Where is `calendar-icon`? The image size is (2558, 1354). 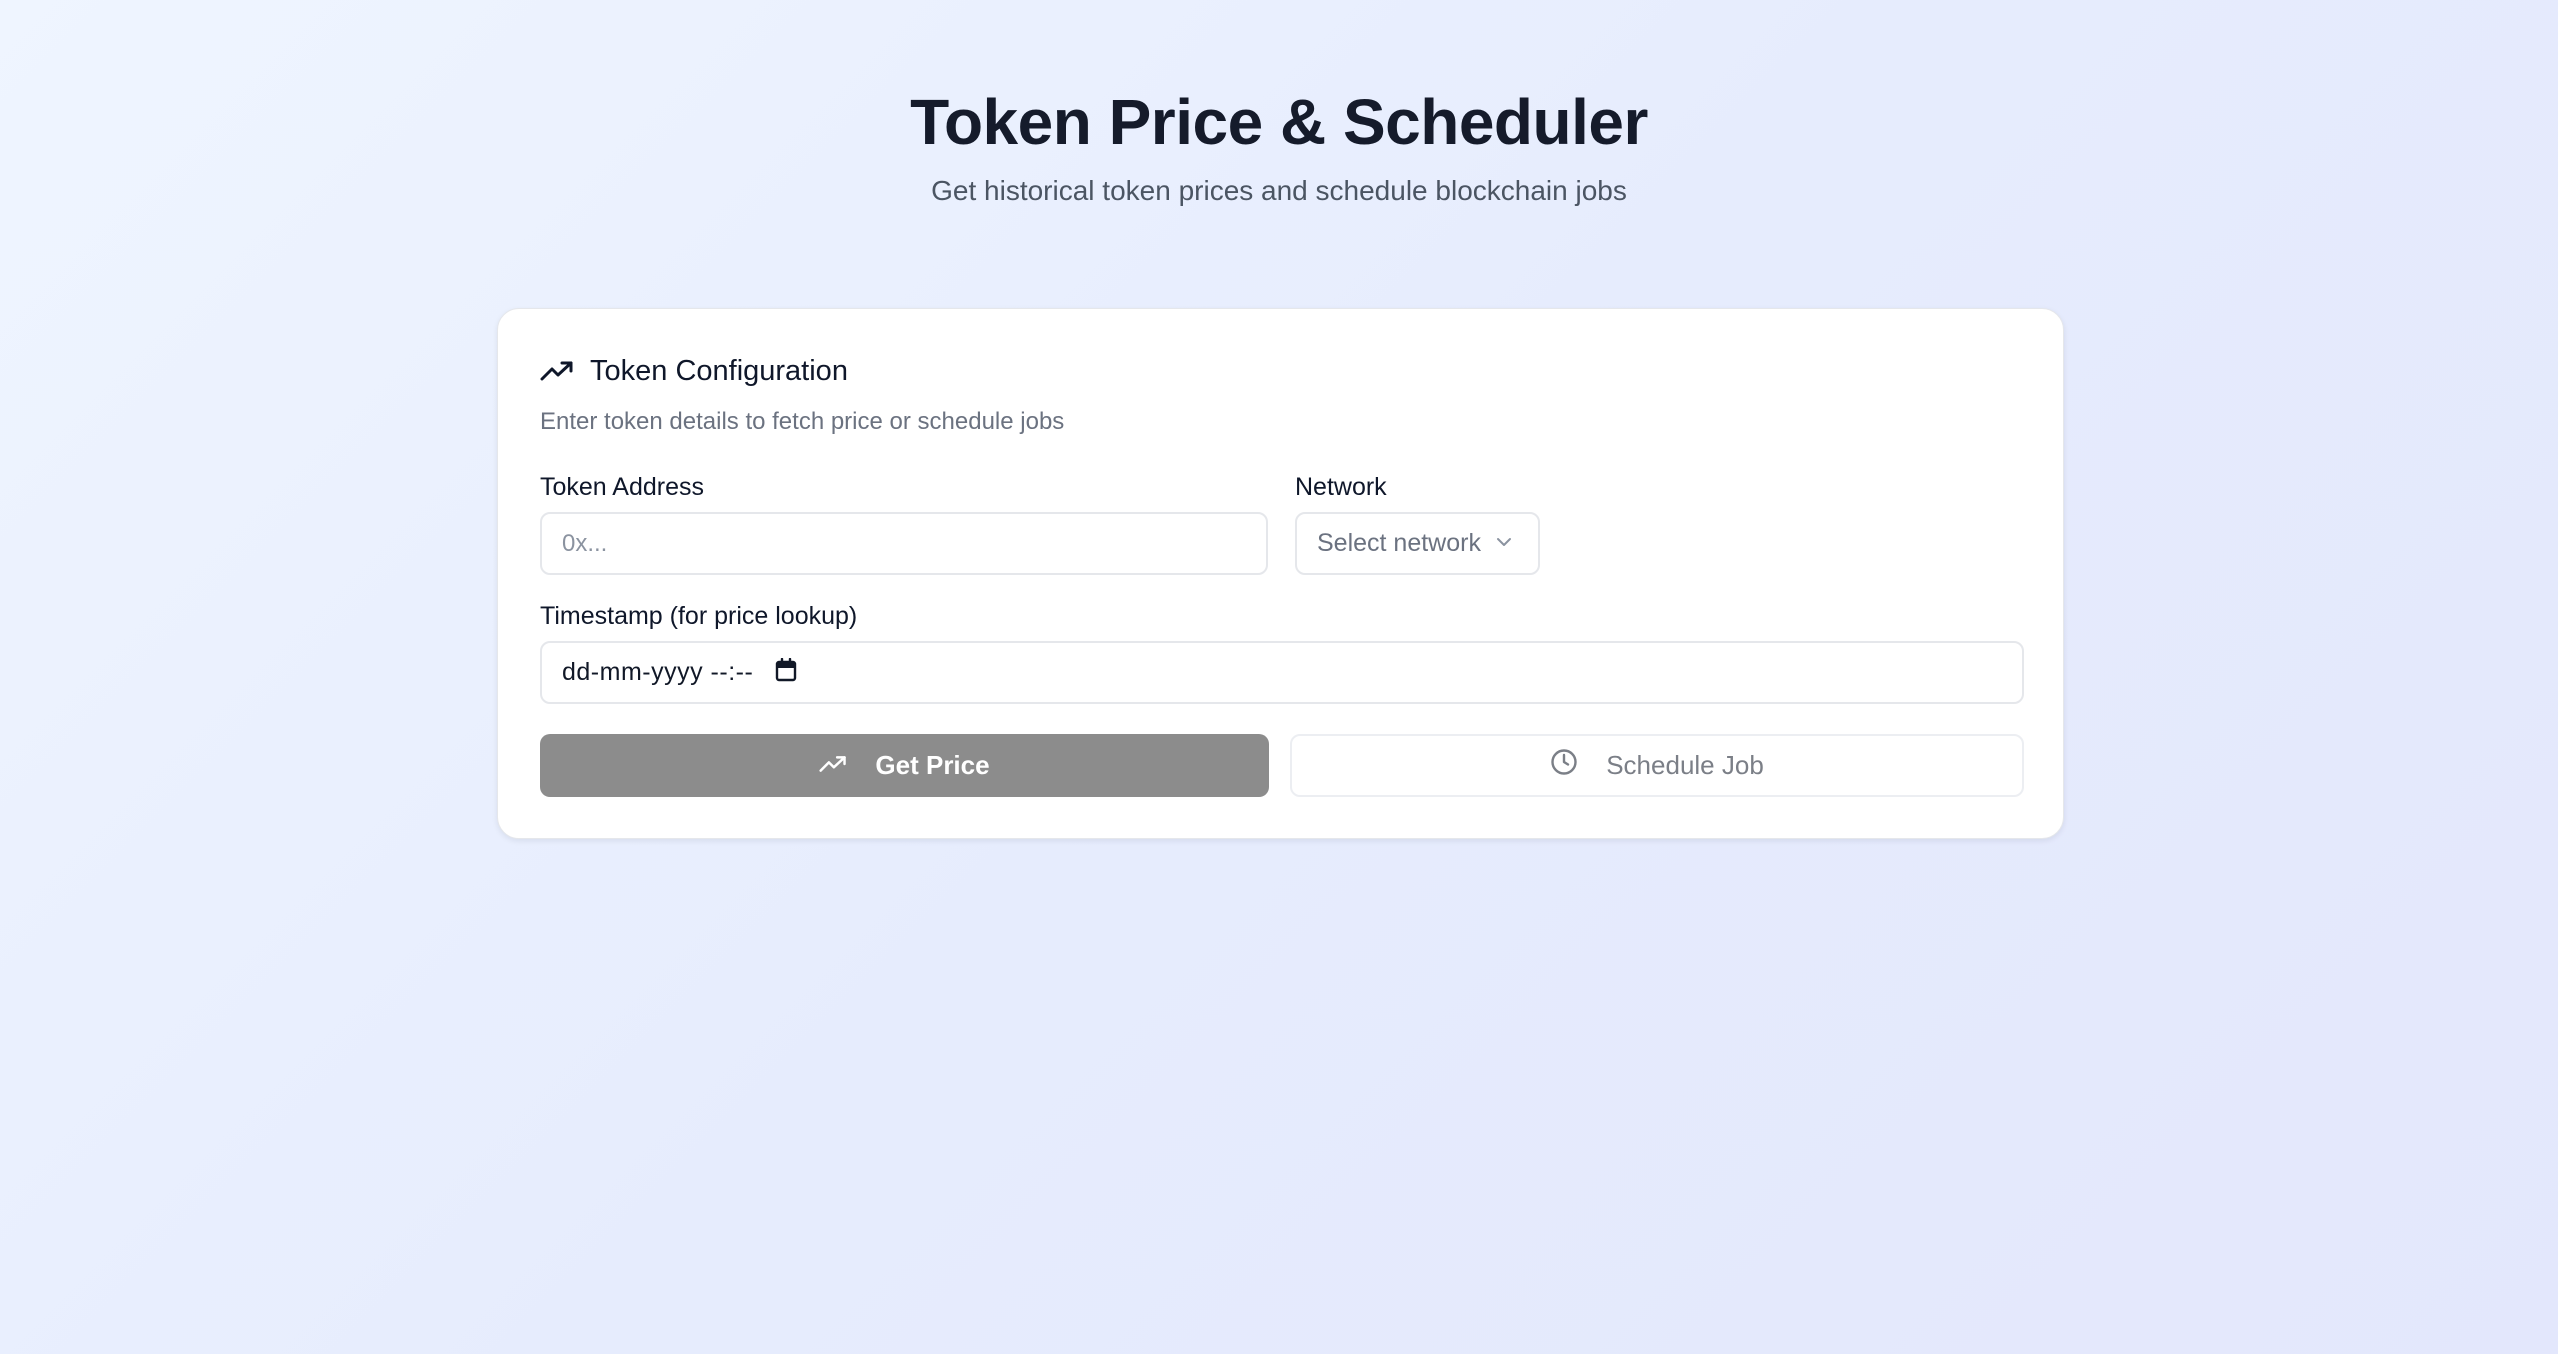 calendar-icon is located at coordinates (786, 672).